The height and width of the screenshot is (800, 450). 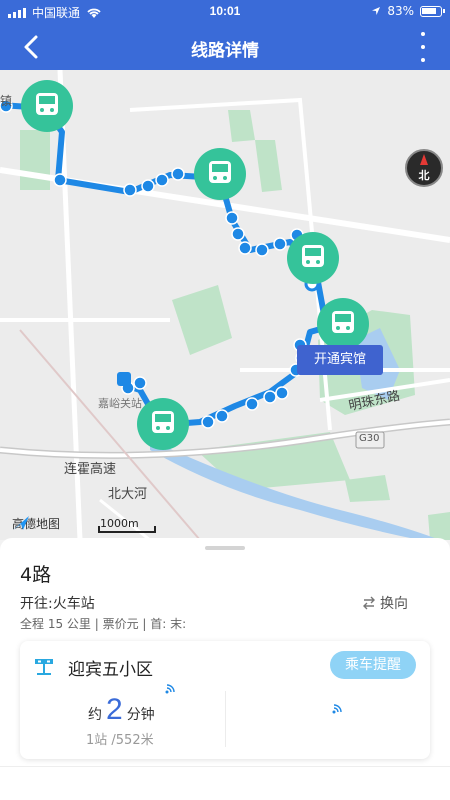 What do you see at coordinates (127, 525) in the screenshot?
I see `map-scale: 1000m` at bounding box center [127, 525].